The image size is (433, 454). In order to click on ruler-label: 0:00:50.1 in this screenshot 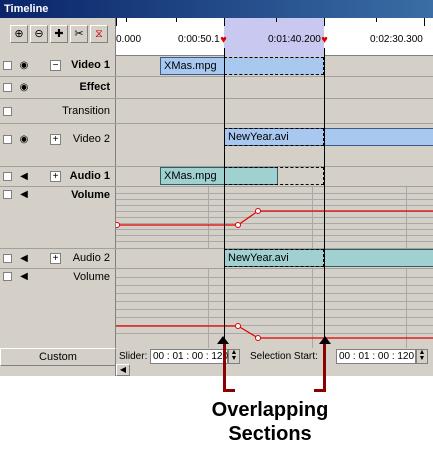, I will do `click(199, 39)`.